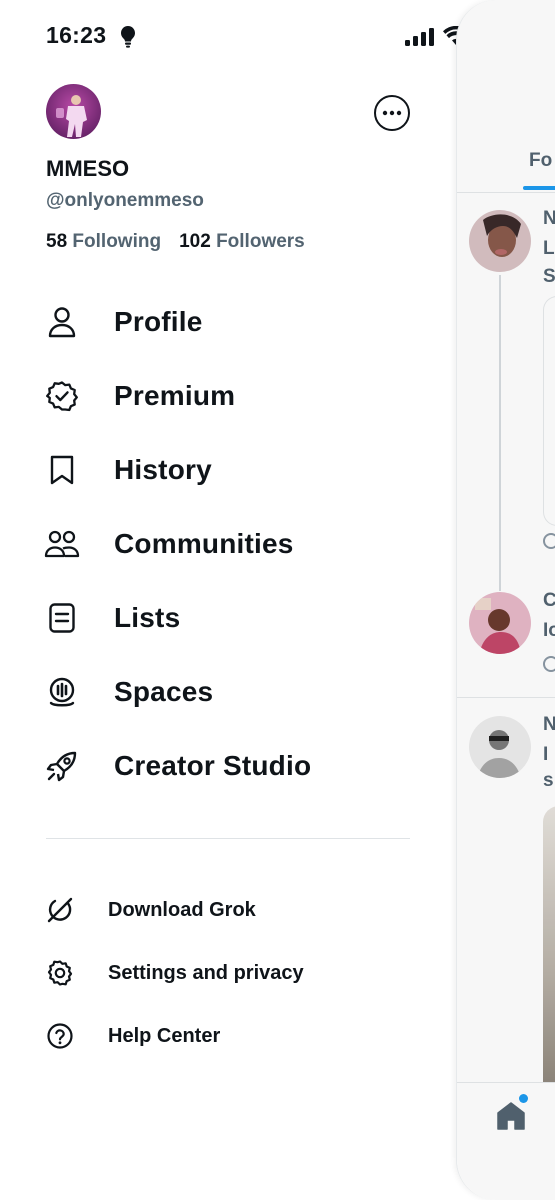 Image resolution: width=555 pixels, height=1200 pixels. I want to click on menu-item-communities: Communities, so click(227, 544).